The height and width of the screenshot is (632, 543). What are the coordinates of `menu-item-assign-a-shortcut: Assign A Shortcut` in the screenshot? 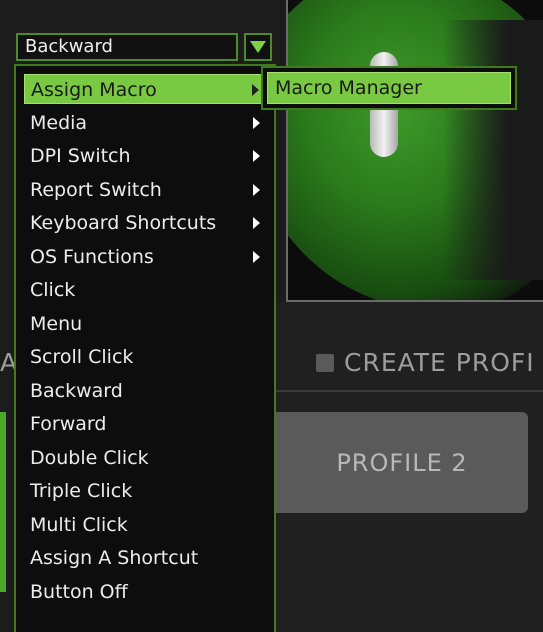 It's located at (146, 558).